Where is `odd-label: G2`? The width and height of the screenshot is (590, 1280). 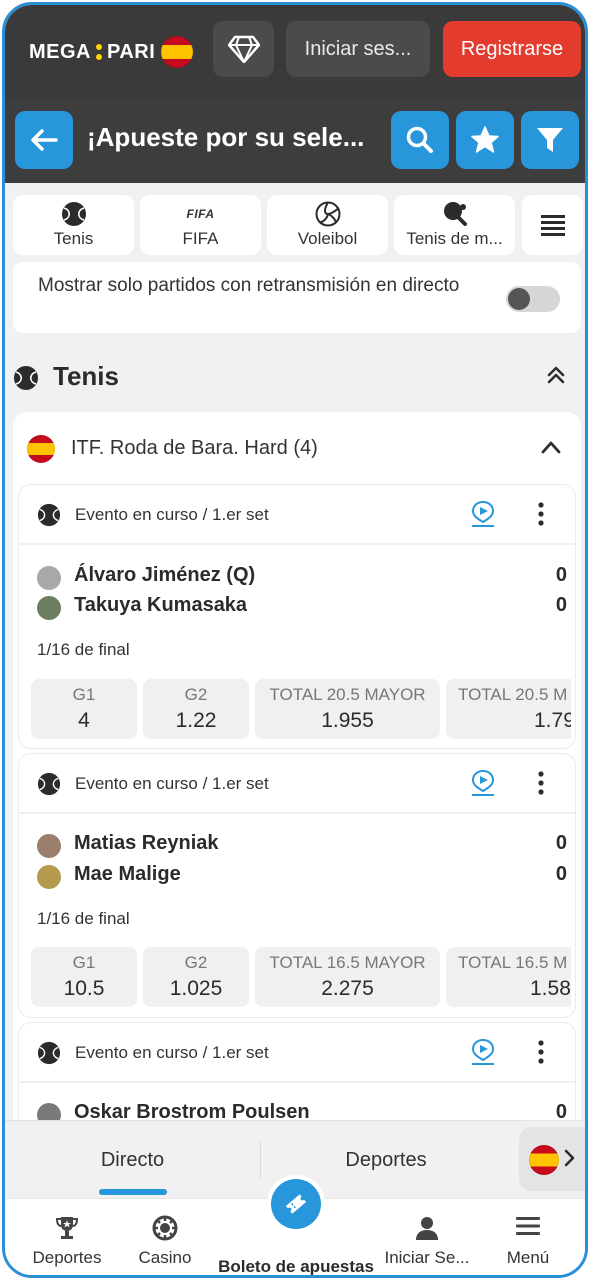 odd-label: G2 is located at coordinates (196, 962).